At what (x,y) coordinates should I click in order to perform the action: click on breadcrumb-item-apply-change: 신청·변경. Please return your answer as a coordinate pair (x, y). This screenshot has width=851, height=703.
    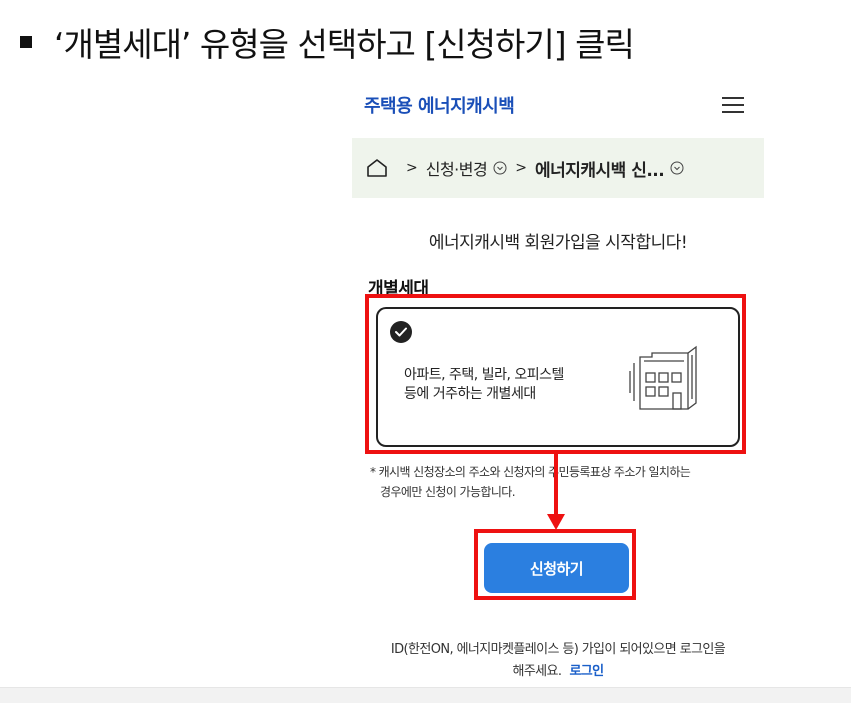
    Looking at the image, I should click on (457, 168).